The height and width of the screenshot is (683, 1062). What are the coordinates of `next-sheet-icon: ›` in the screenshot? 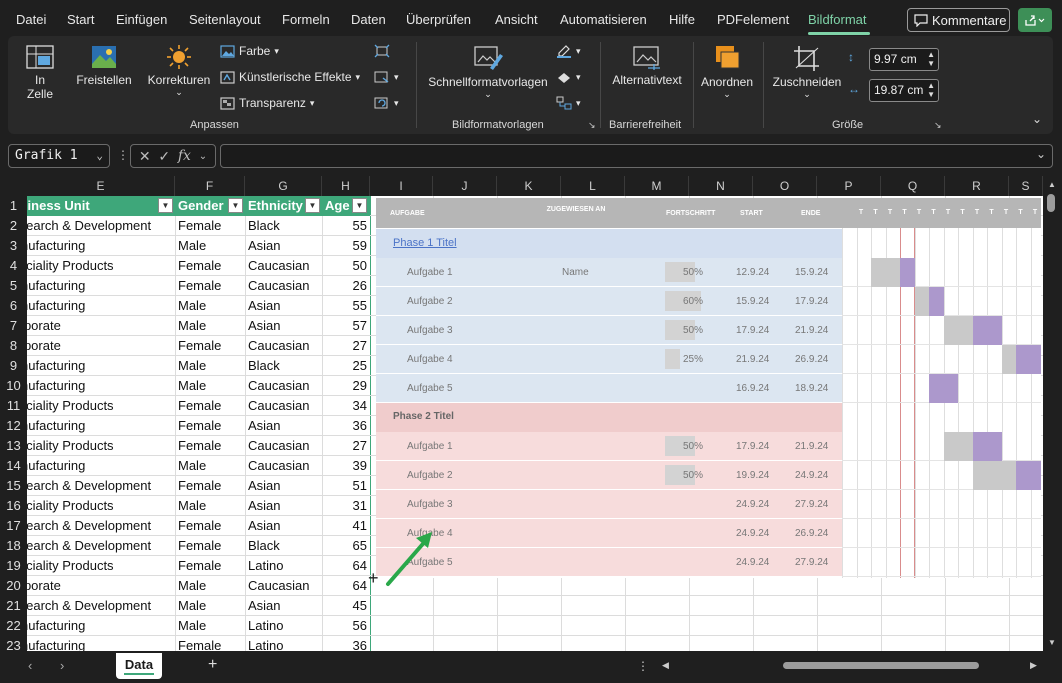 It's located at (62, 665).